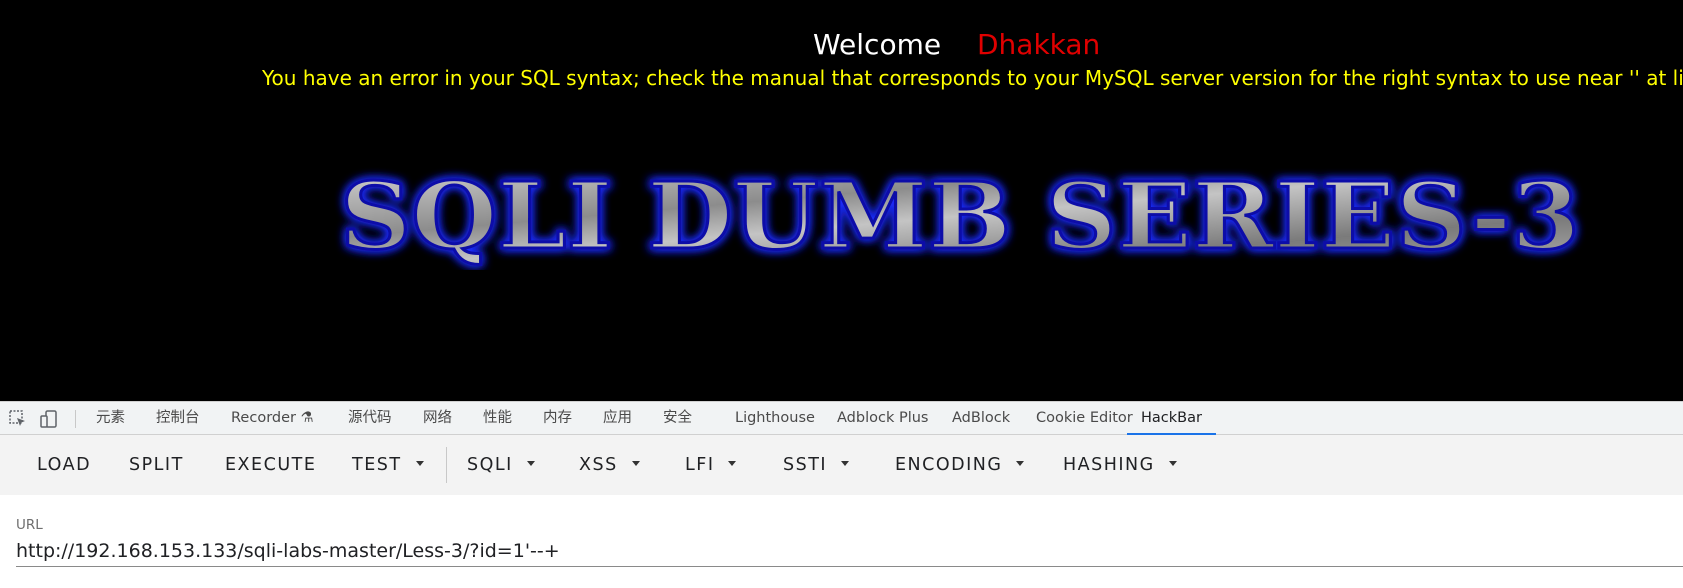 The image size is (1683, 588). Describe the element at coordinates (29, 525) in the screenshot. I see `url-label: URL` at that location.